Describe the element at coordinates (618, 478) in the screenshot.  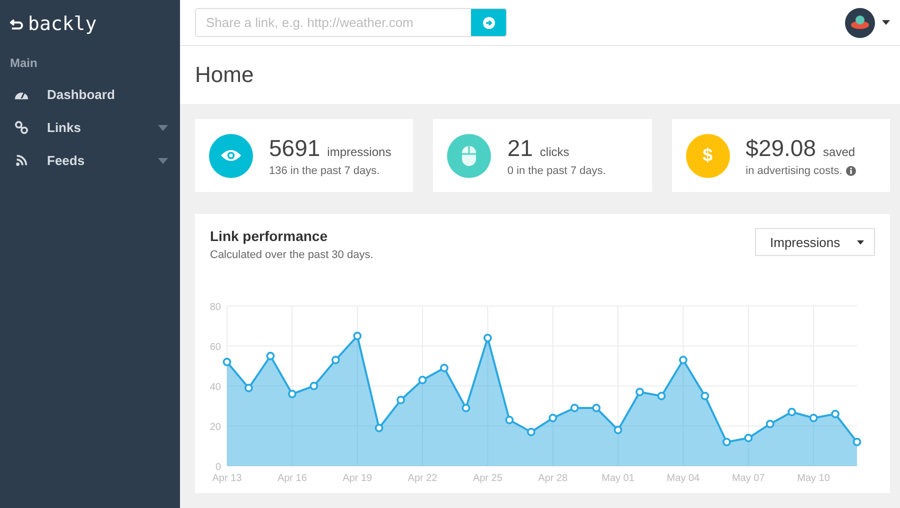
I see `x-tick-label: May 01` at that location.